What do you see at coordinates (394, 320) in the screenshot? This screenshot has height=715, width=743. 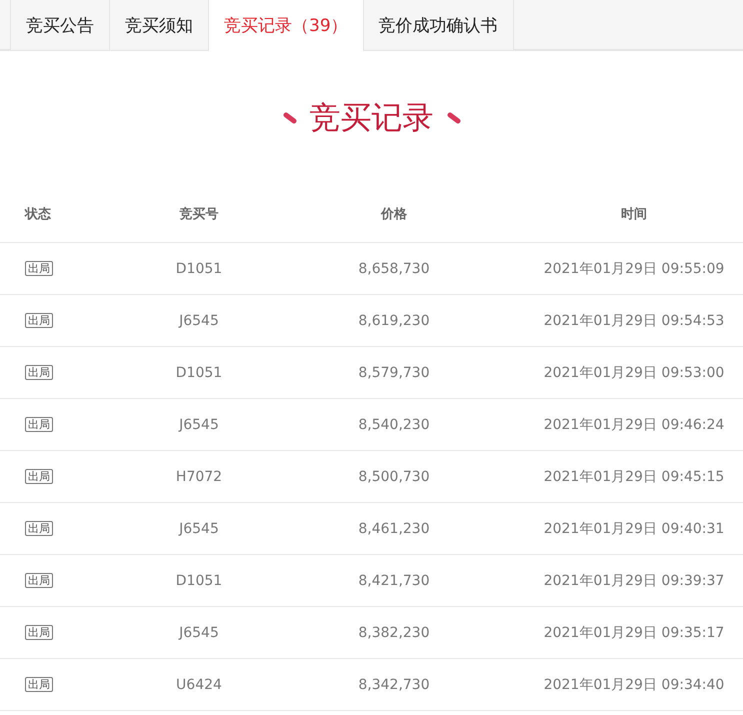 I see `table-cell: 8,619,230` at bounding box center [394, 320].